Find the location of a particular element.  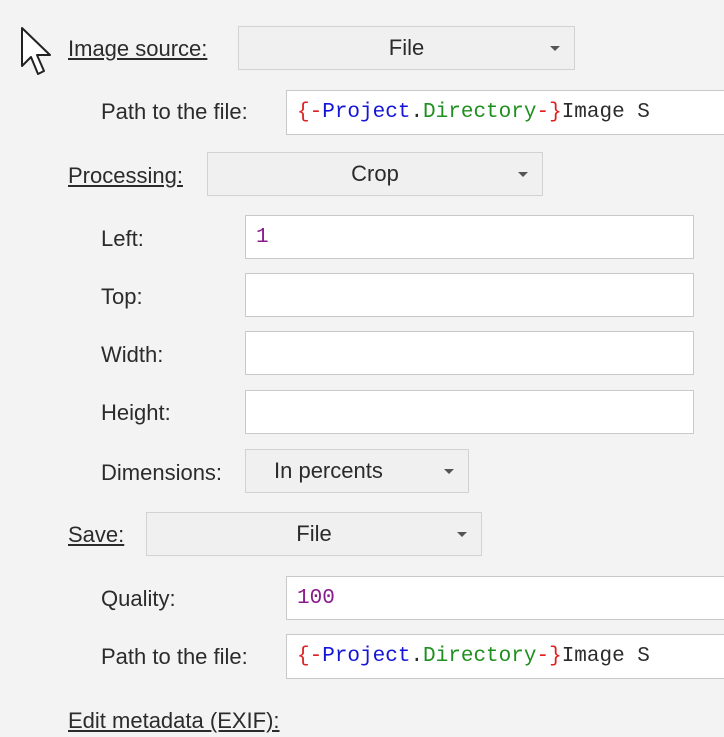

quality-value: 100 is located at coordinates (316, 598).